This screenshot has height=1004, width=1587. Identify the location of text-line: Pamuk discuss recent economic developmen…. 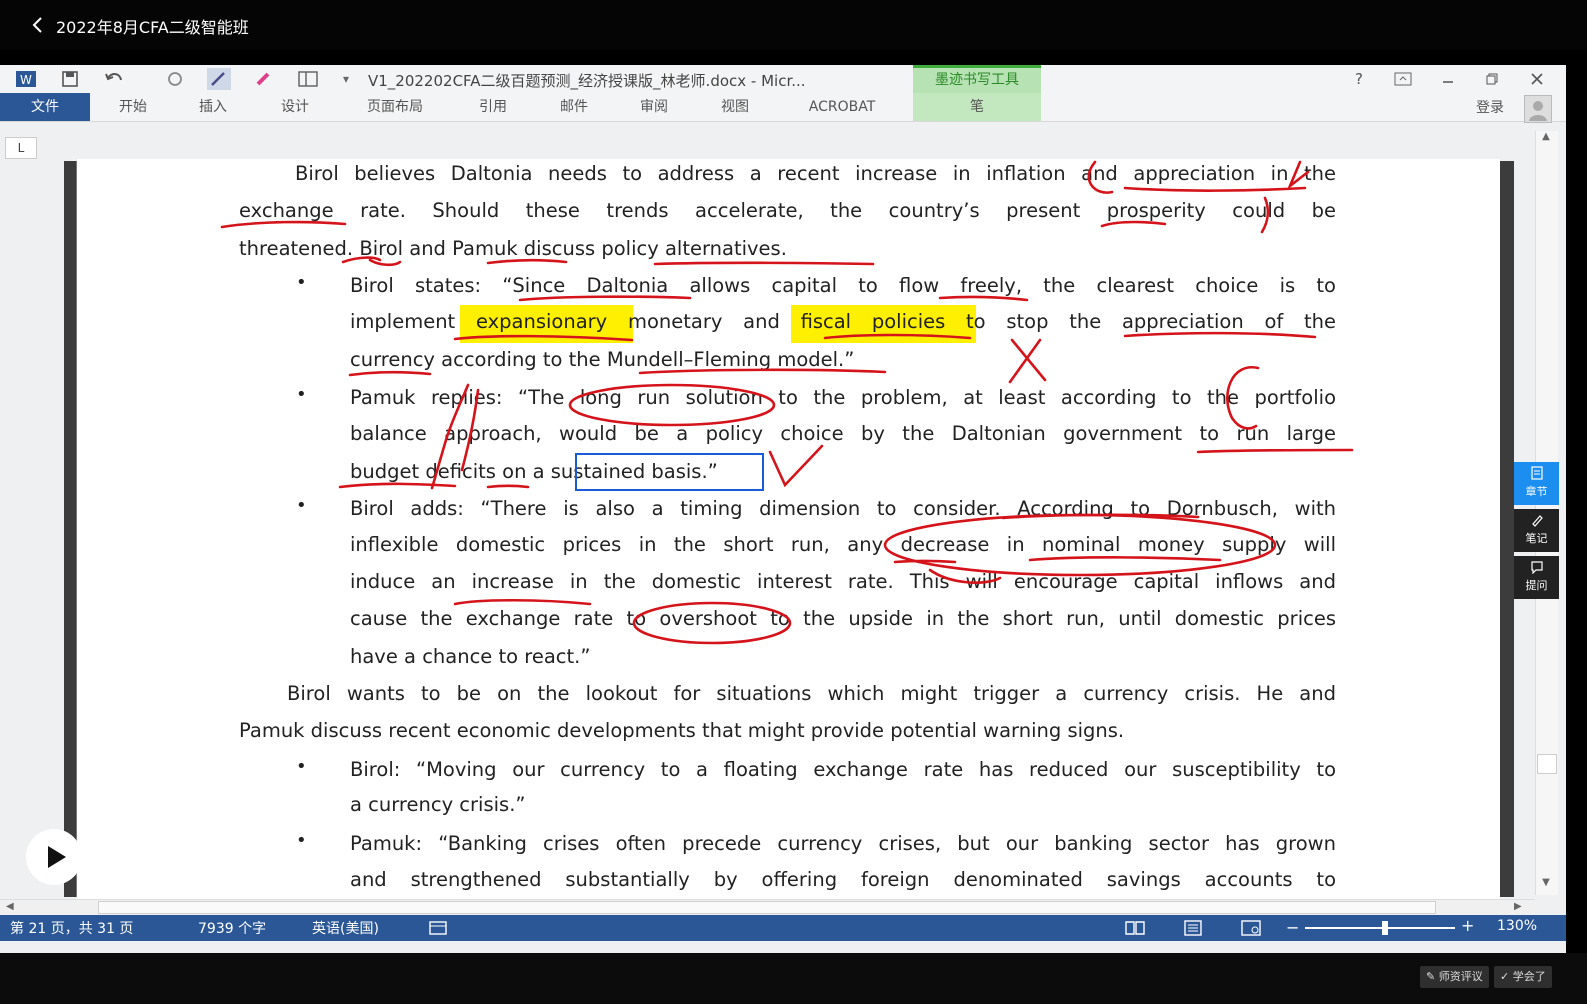
(682, 730).